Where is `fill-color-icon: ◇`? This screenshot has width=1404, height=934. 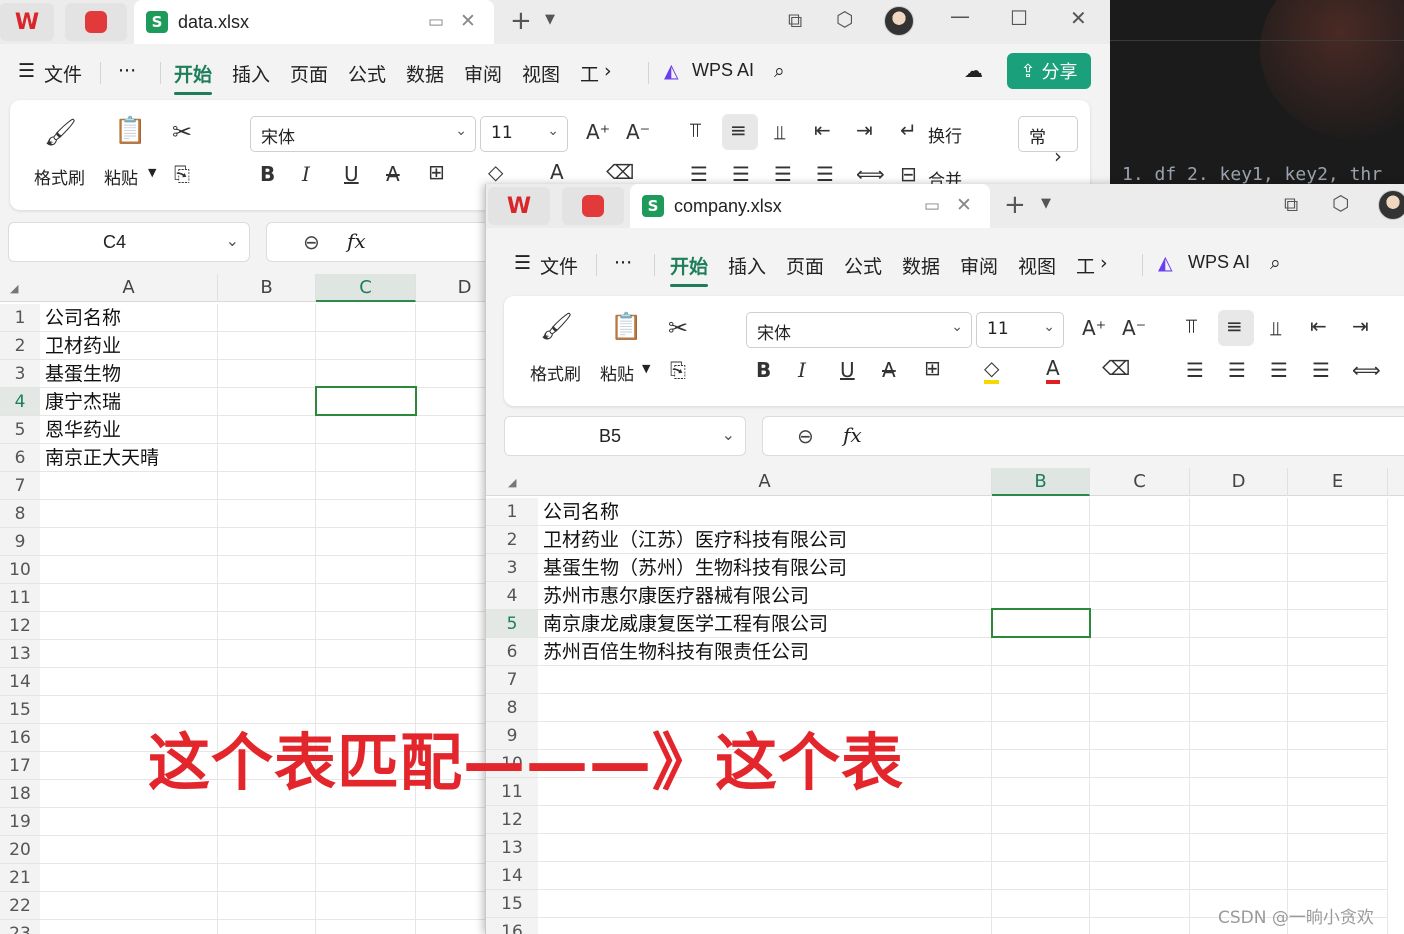 fill-color-icon: ◇ is located at coordinates (992, 370).